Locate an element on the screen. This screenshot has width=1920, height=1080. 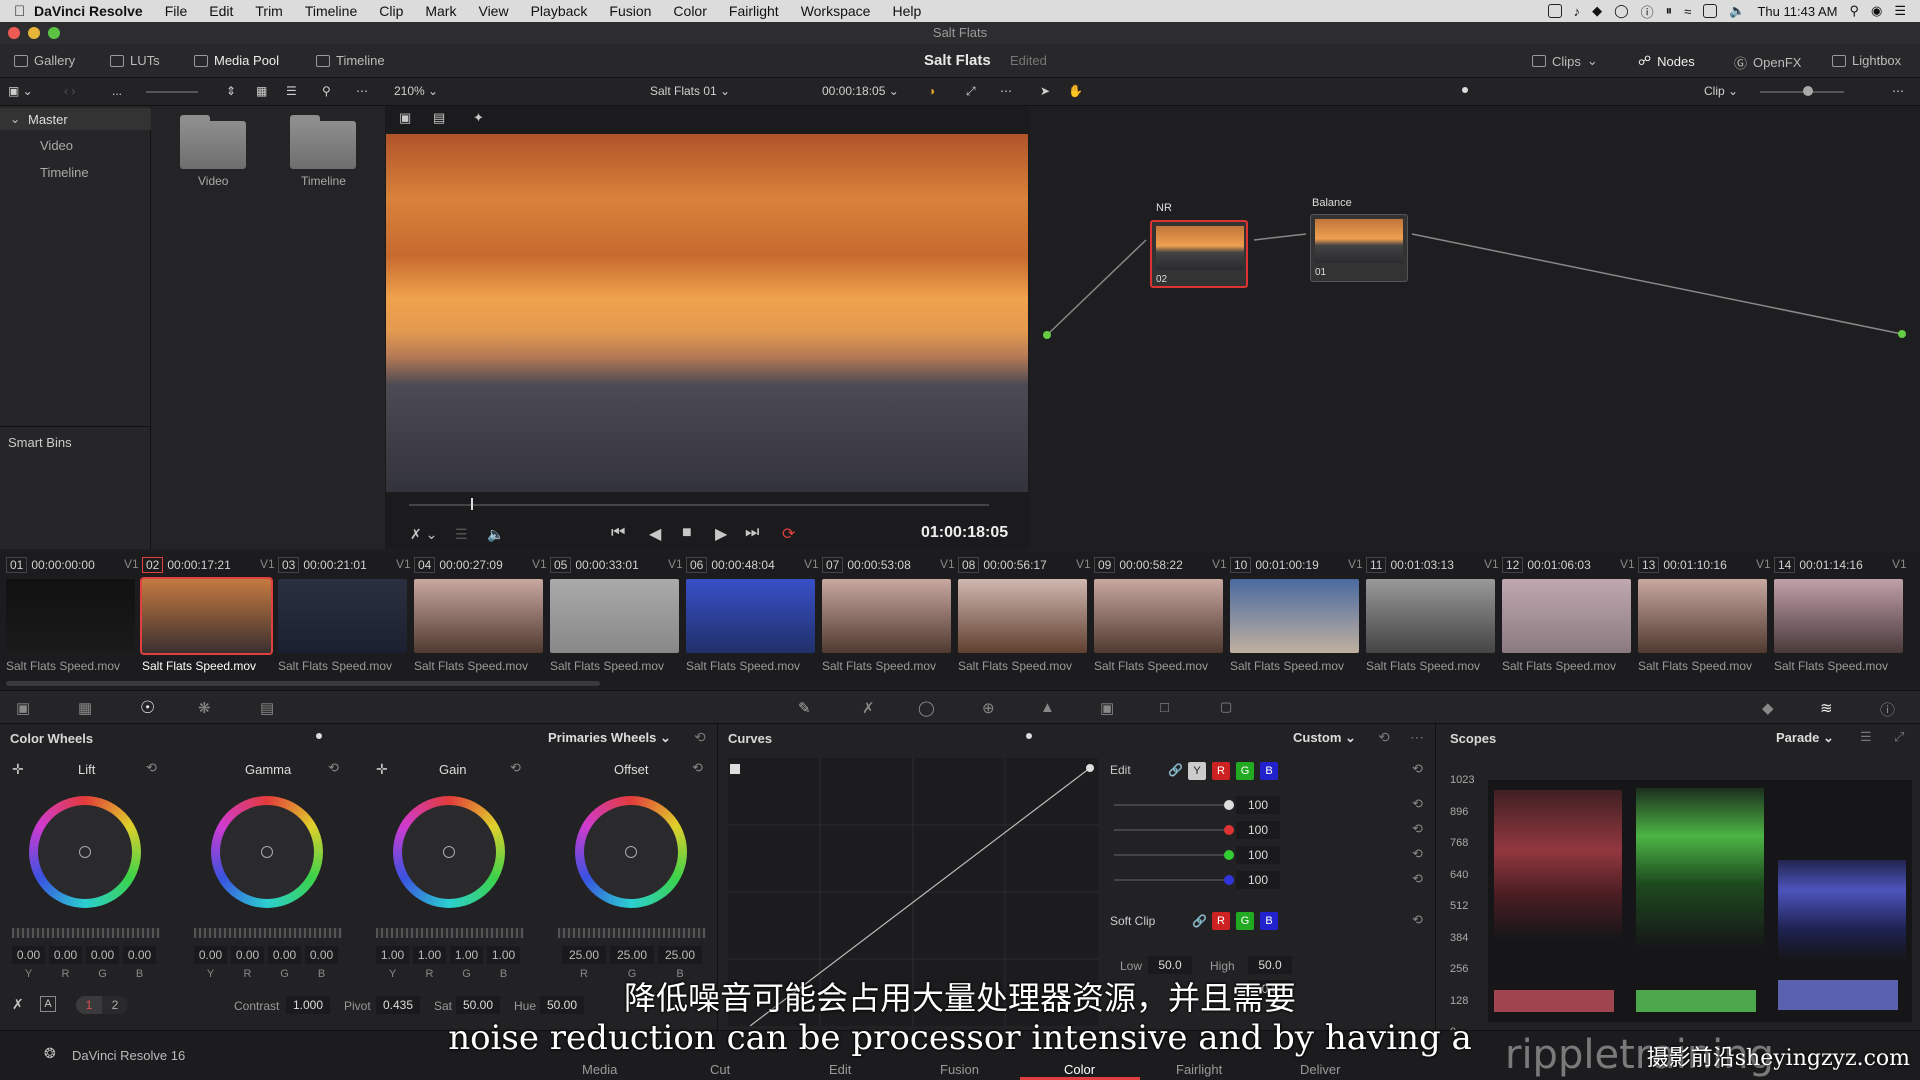
clips-button: Clips ⌄ is located at coordinates (1565, 61).